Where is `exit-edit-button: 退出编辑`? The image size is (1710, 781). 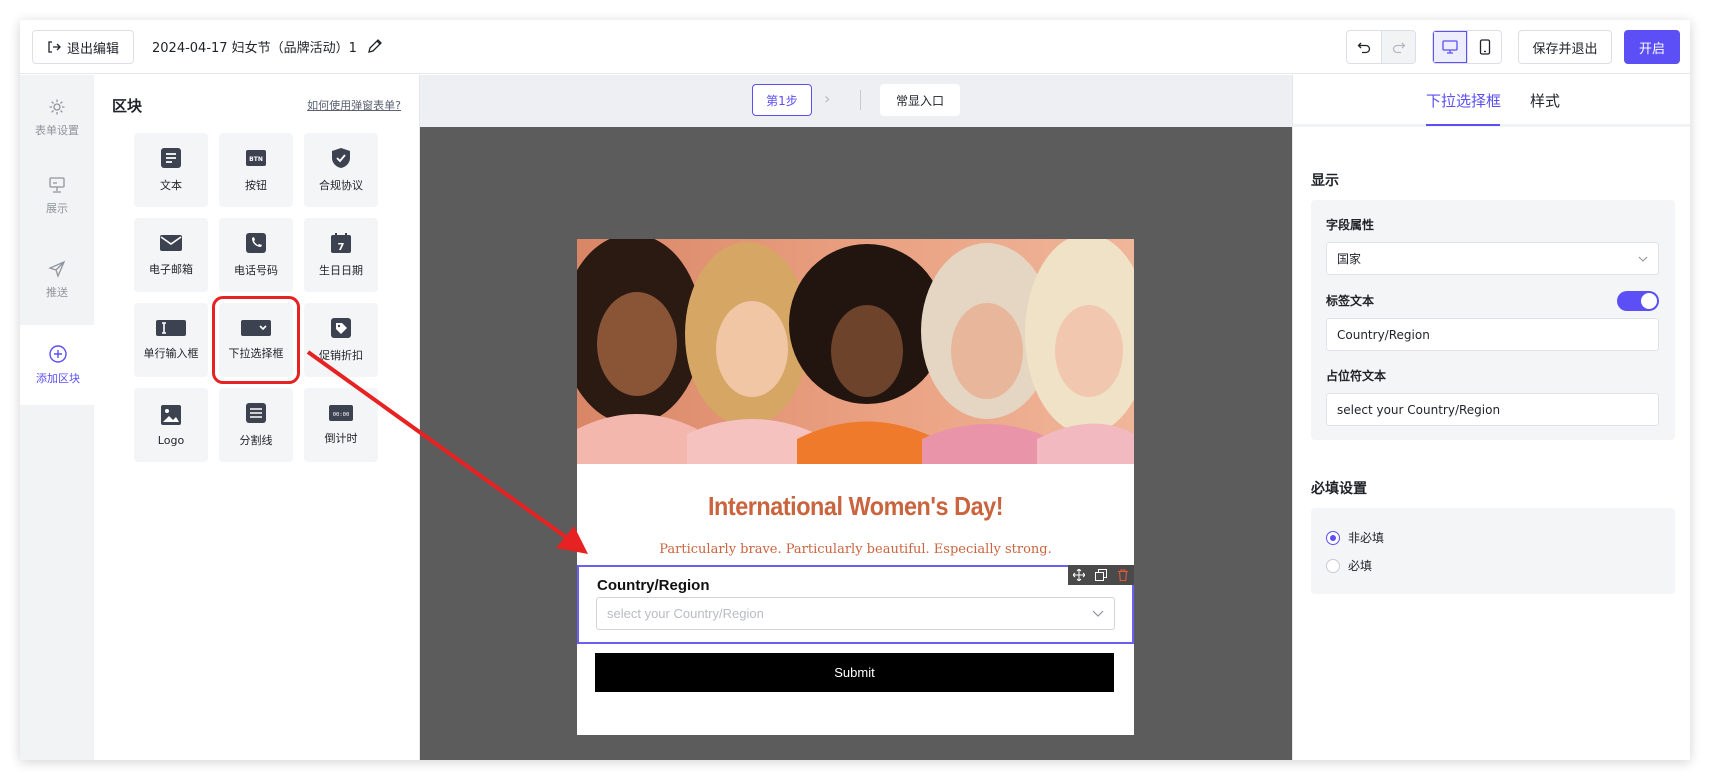 exit-edit-button: 退出编辑 is located at coordinates (83, 47).